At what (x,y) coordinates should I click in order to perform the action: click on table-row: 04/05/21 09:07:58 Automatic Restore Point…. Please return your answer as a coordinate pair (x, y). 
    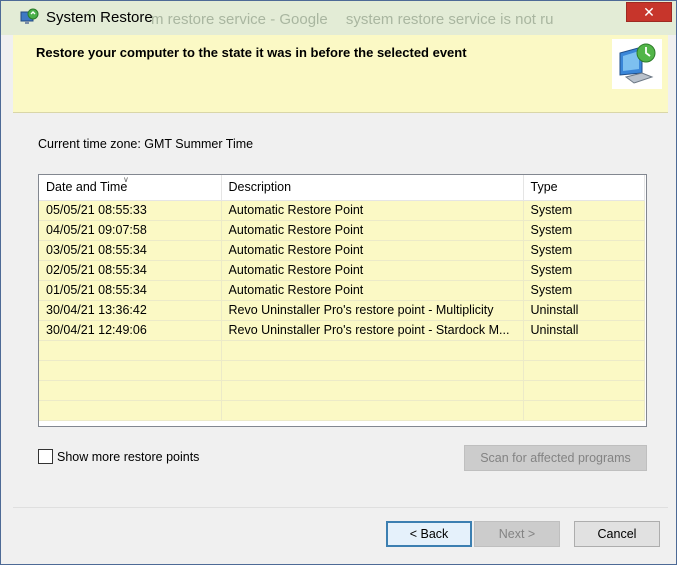
    Looking at the image, I should click on (342, 230).